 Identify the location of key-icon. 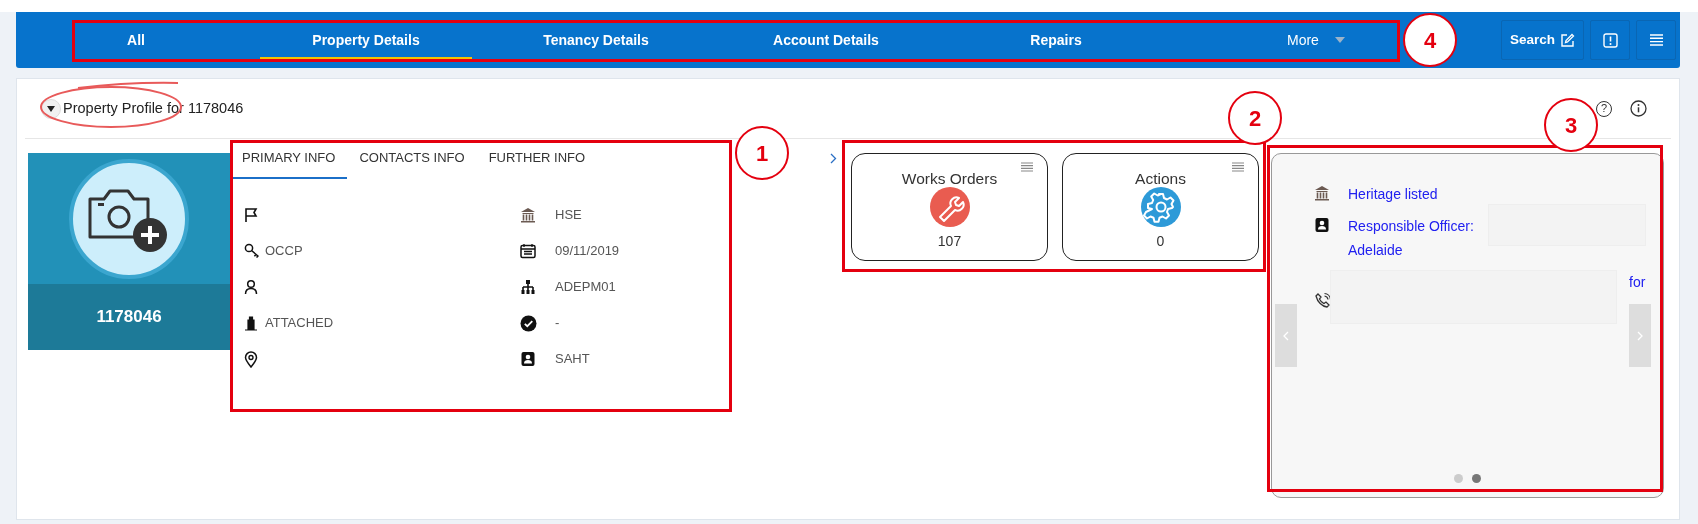
(253, 251).